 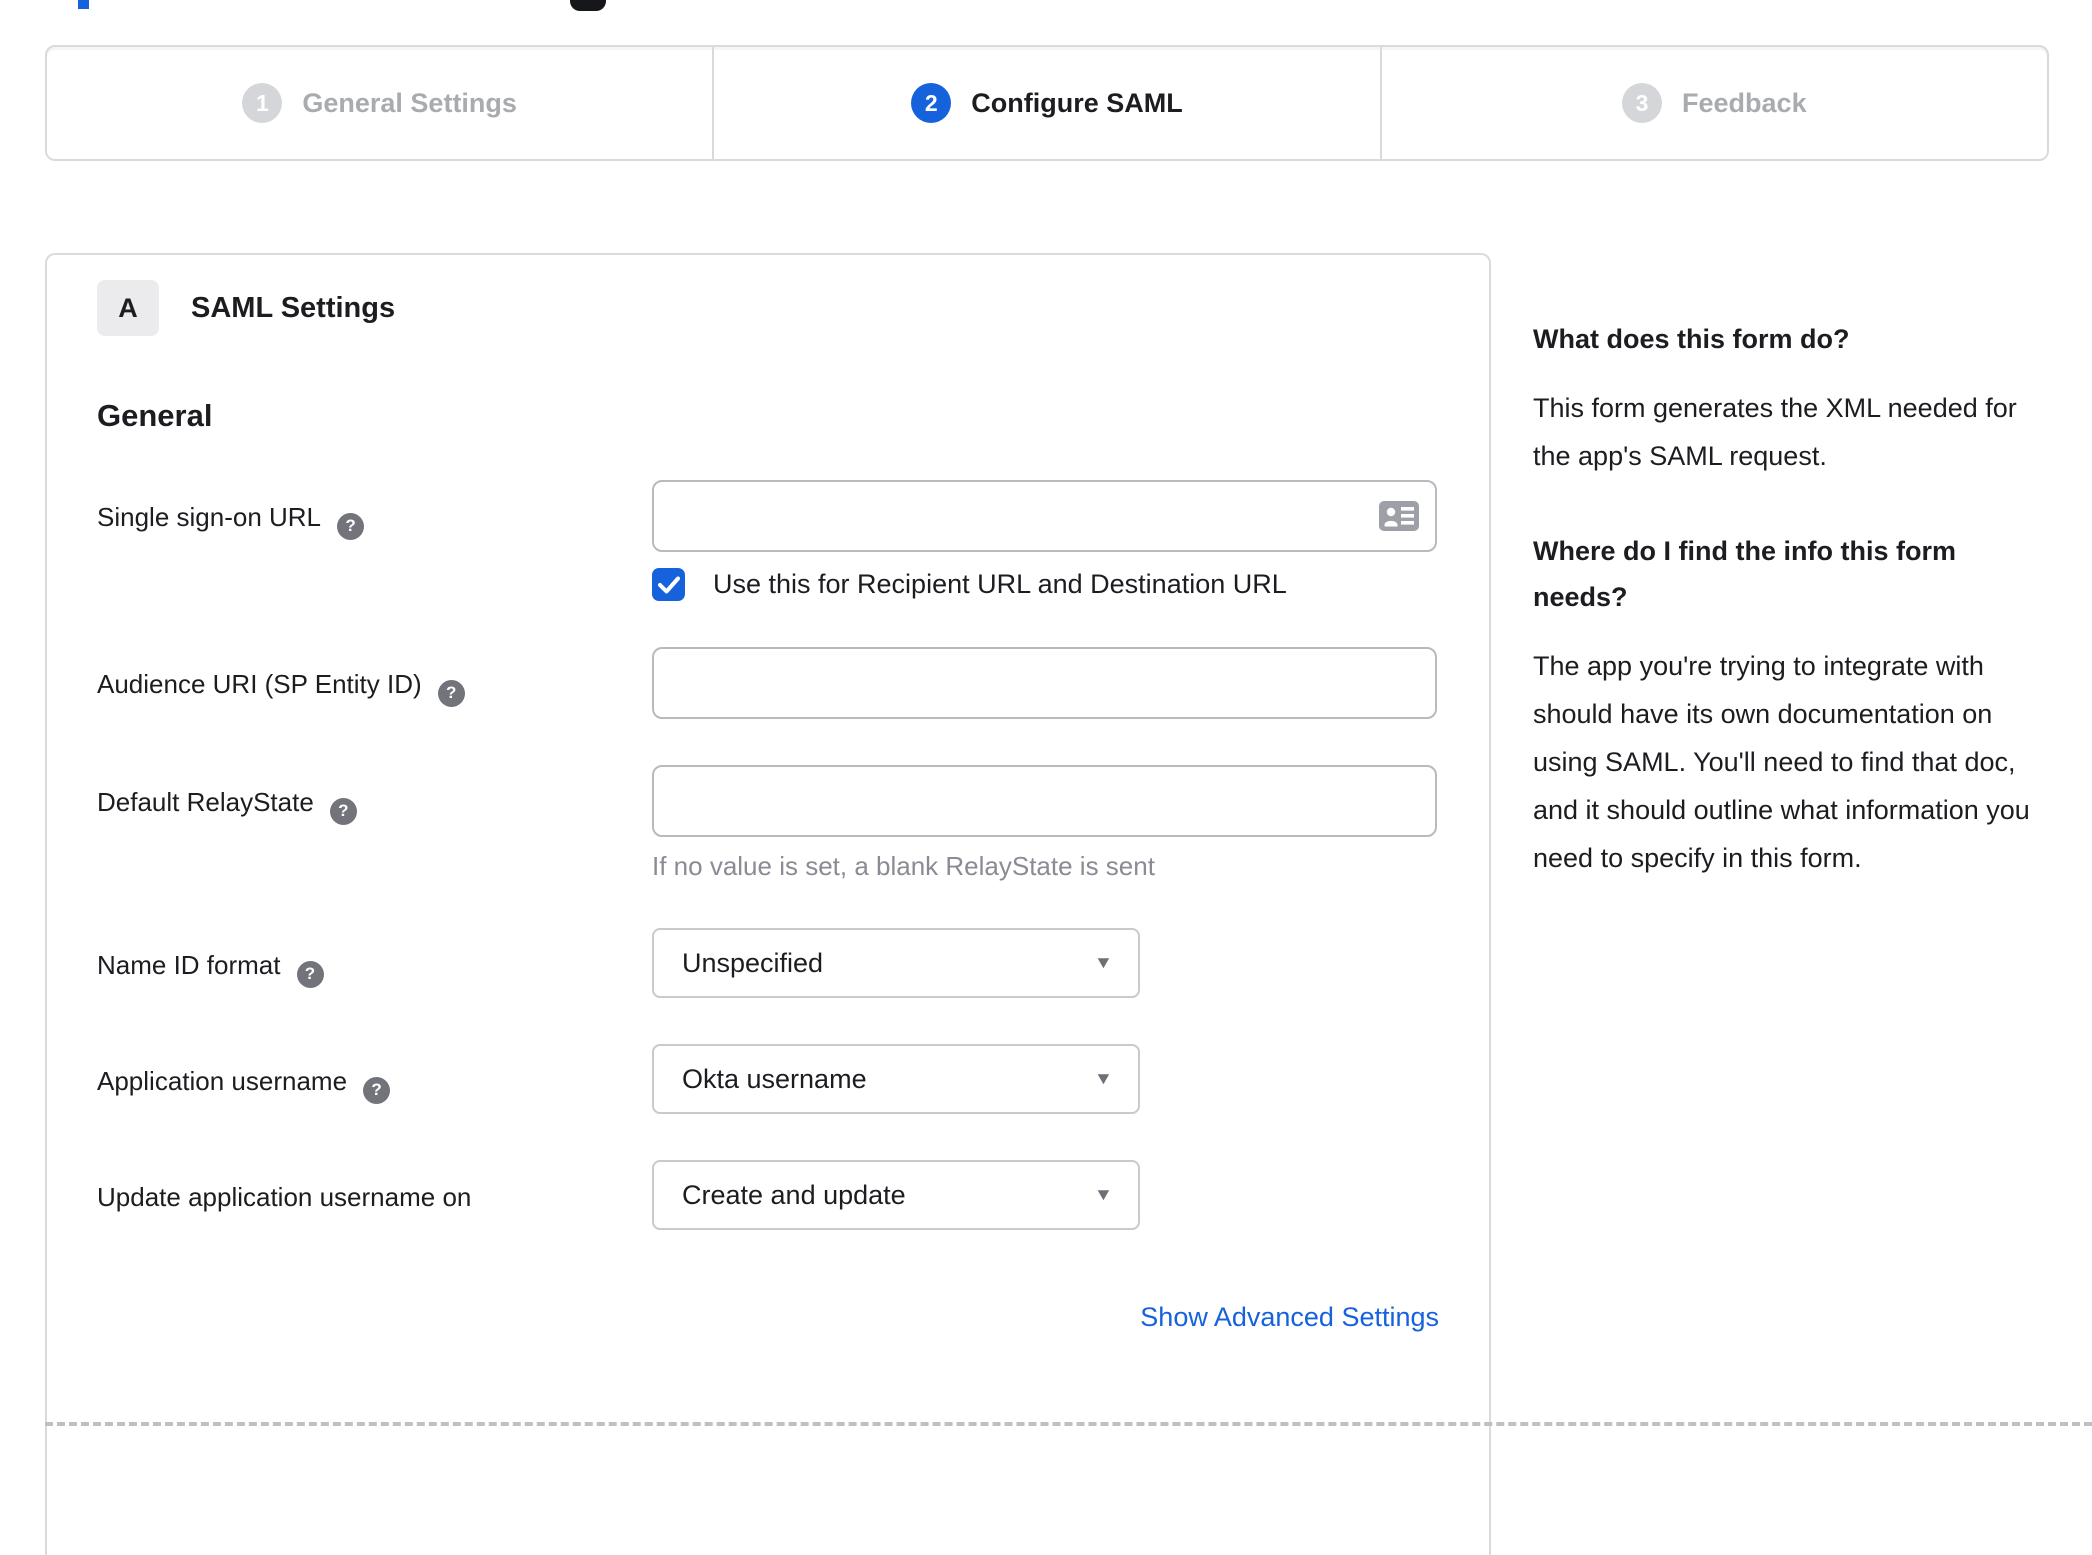 I want to click on update-username-value: Create and update, so click(x=794, y=1195).